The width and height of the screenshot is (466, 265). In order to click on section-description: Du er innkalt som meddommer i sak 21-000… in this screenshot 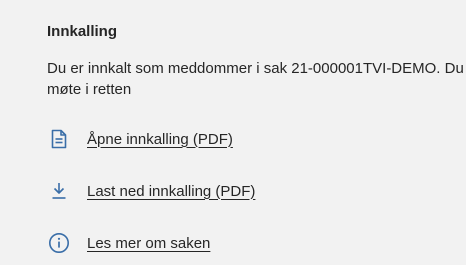, I will do `click(256, 79)`.